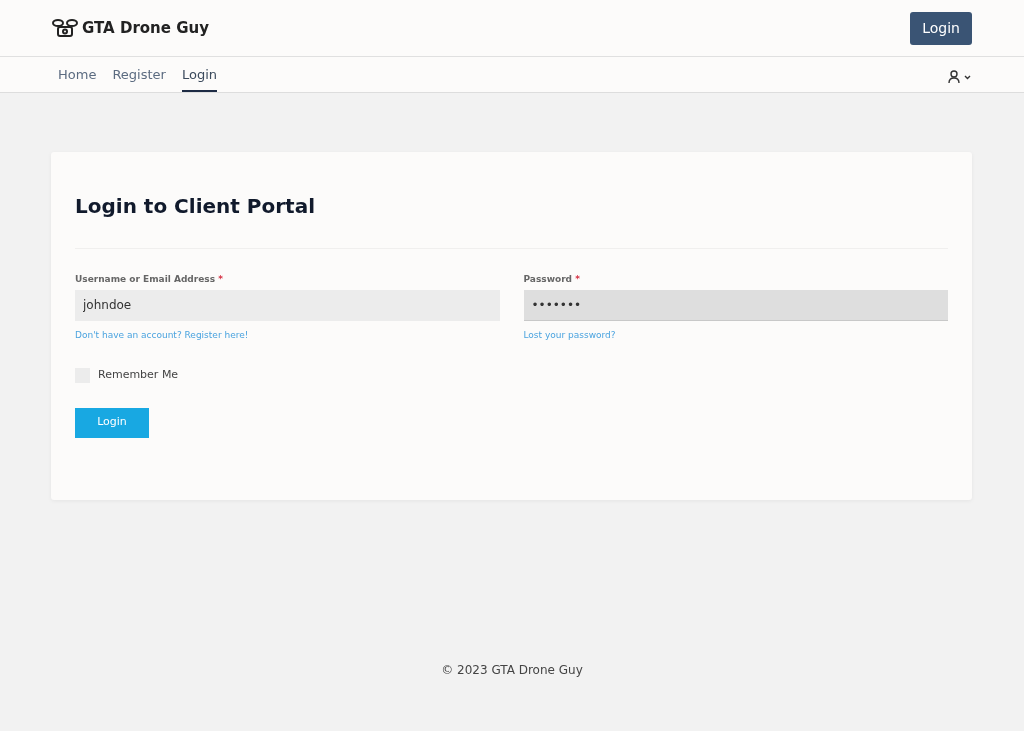 This screenshot has height=731, width=1024. Describe the element at coordinates (287, 305) in the screenshot. I see `input-field: johndoe` at that location.